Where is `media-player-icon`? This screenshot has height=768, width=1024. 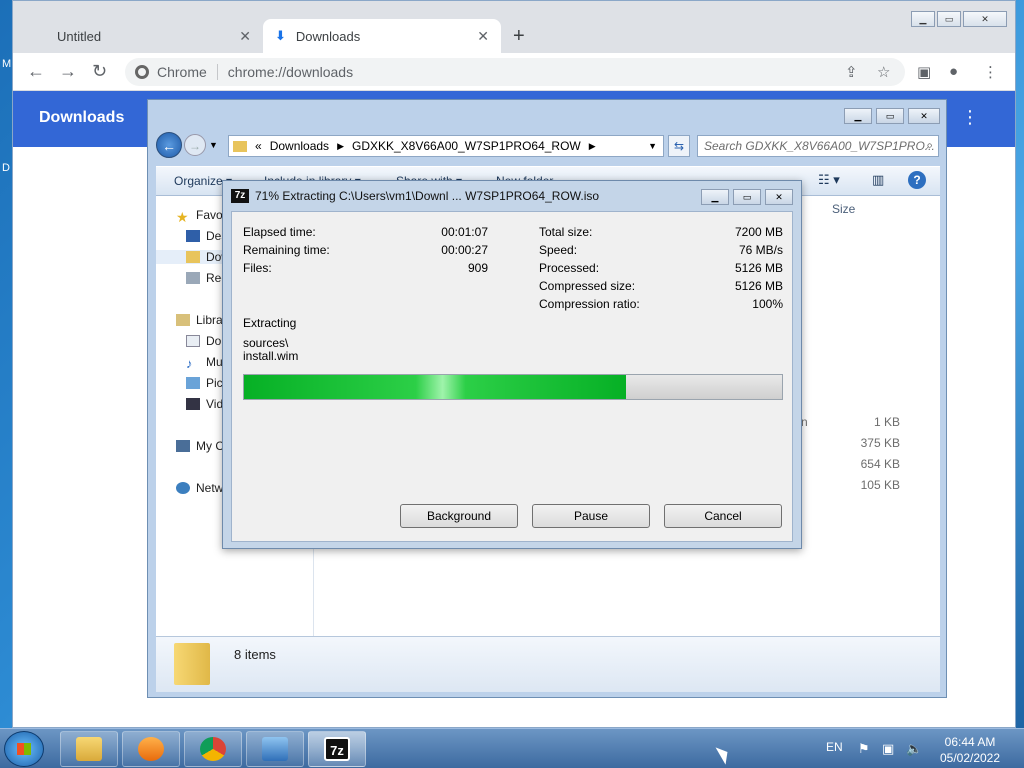
media-player-icon is located at coordinates (151, 749).